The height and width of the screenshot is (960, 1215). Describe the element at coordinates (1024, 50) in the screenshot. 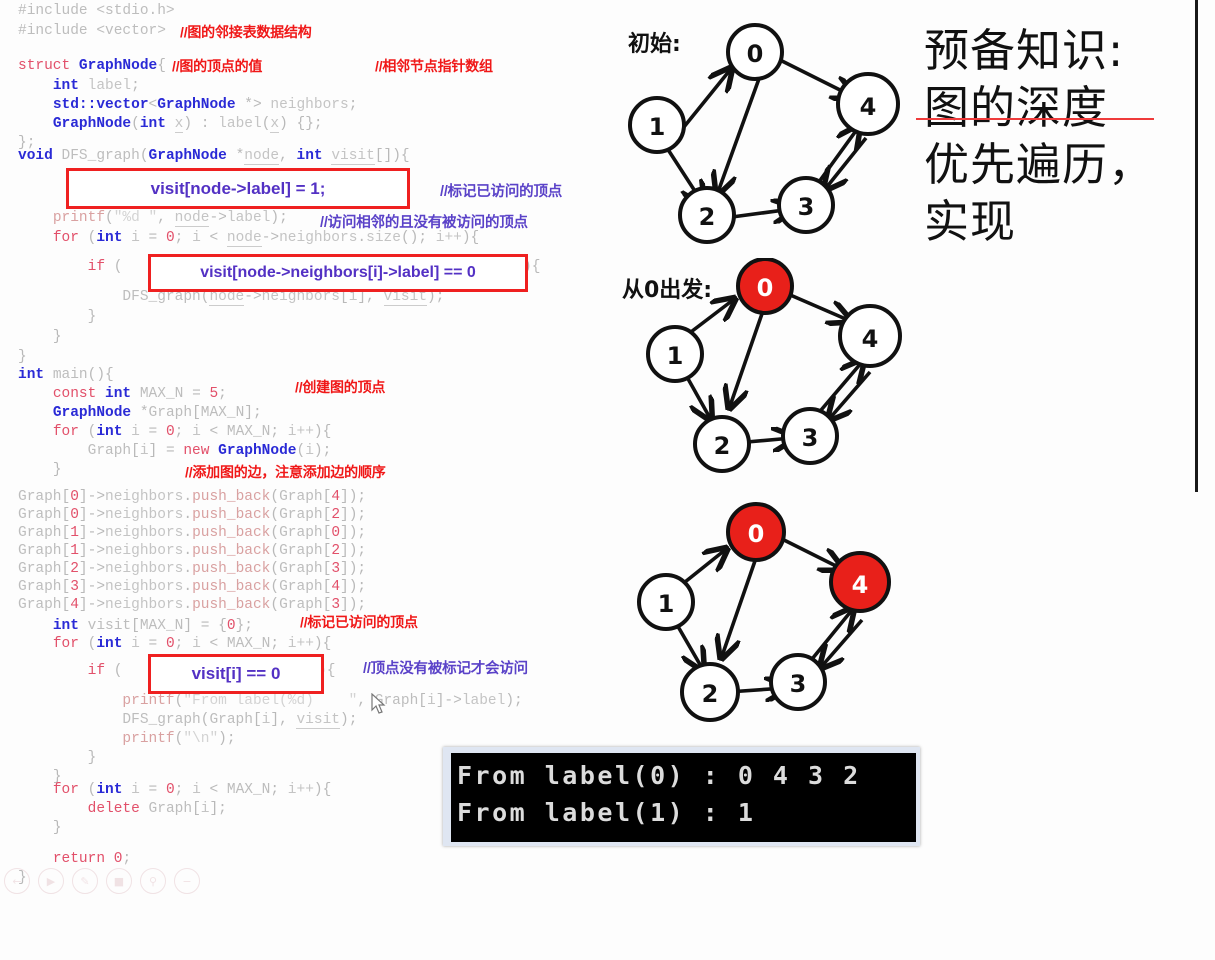

I see `title-line-1: 预备知识:` at that location.